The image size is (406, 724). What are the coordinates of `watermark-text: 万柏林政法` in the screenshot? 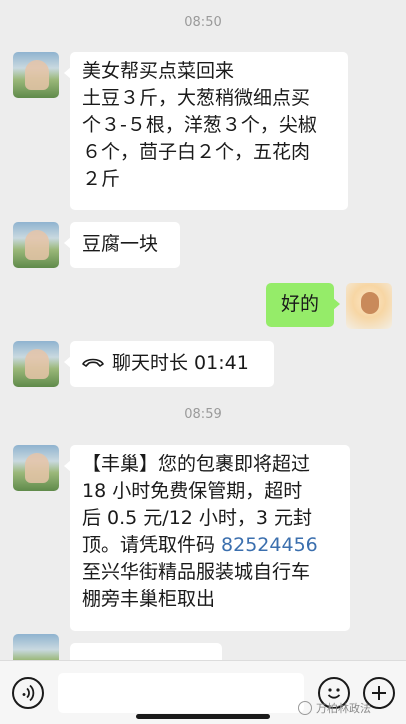 It's located at (343, 708).